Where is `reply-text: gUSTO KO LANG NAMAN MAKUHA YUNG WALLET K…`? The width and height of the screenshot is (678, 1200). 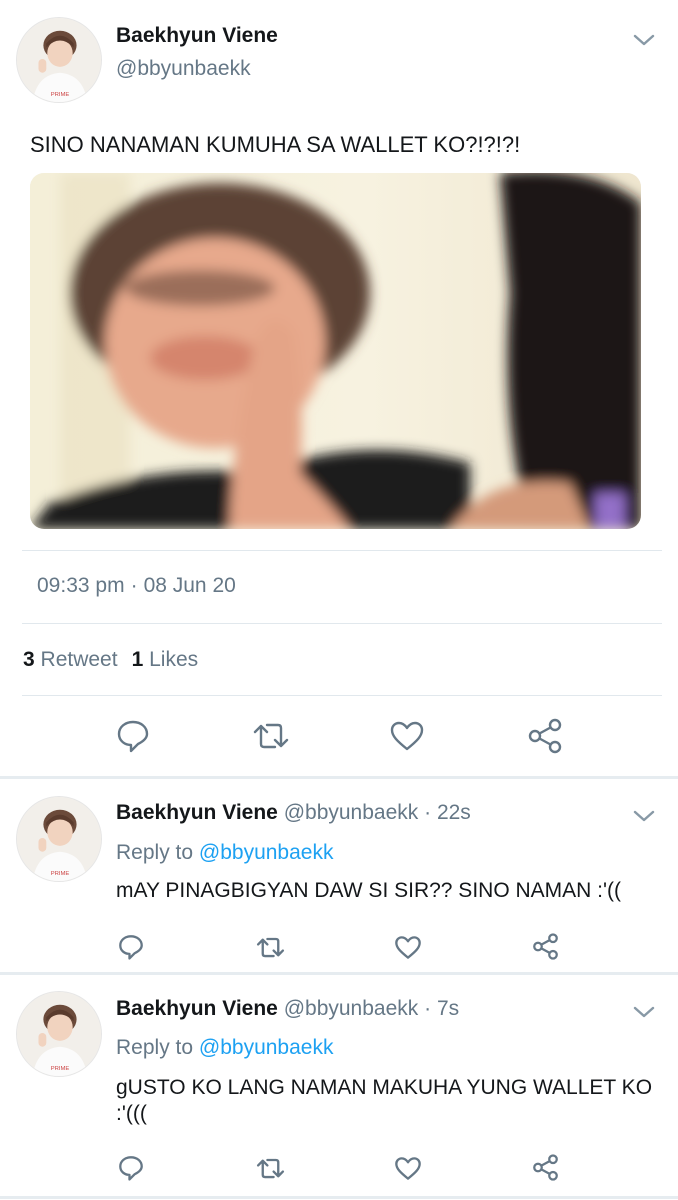 reply-text: gUSTO KO LANG NAMAN MAKUHA YUNG WALLET K… is located at coordinates (384, 1100).